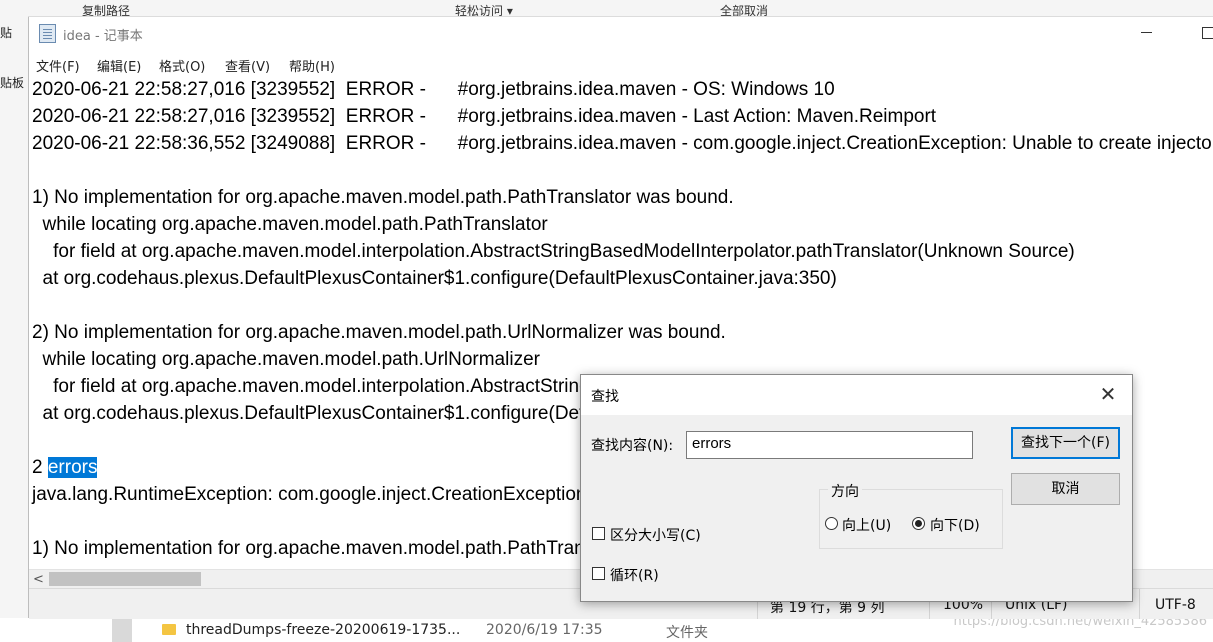 This screenshot has width=1213, height=642. What do you see at coordinates (1065, 489) in the screenshot?
I see `cancel-button: 取消` at bounding box center [1065, 489].